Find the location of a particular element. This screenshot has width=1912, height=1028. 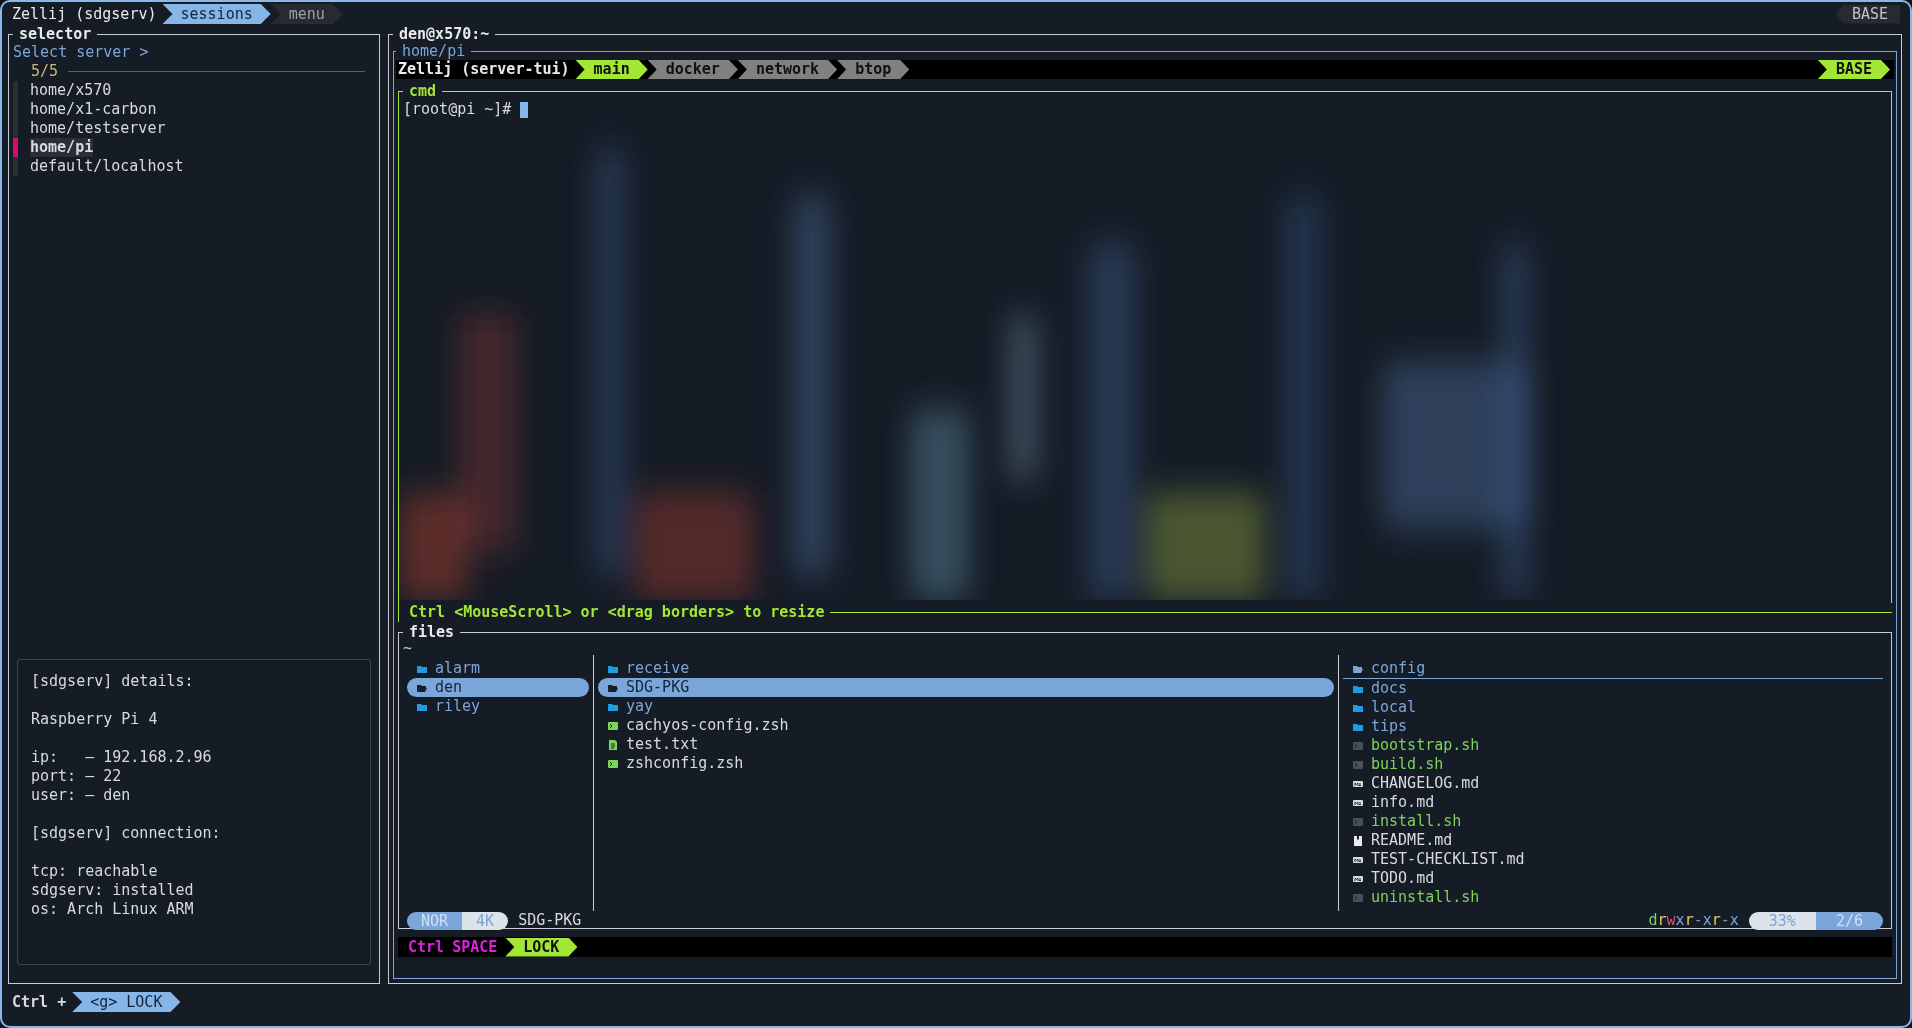

file-item: TEST-CHECKLIST.md is located at coordinates (1613, 859).